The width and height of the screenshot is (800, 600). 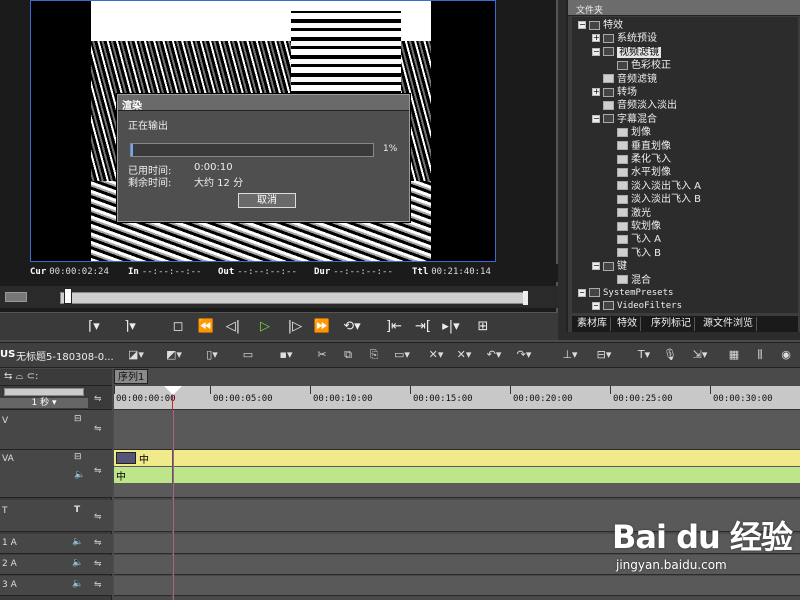 I want to click on open-button: ▭, so click(x=248, y=355).